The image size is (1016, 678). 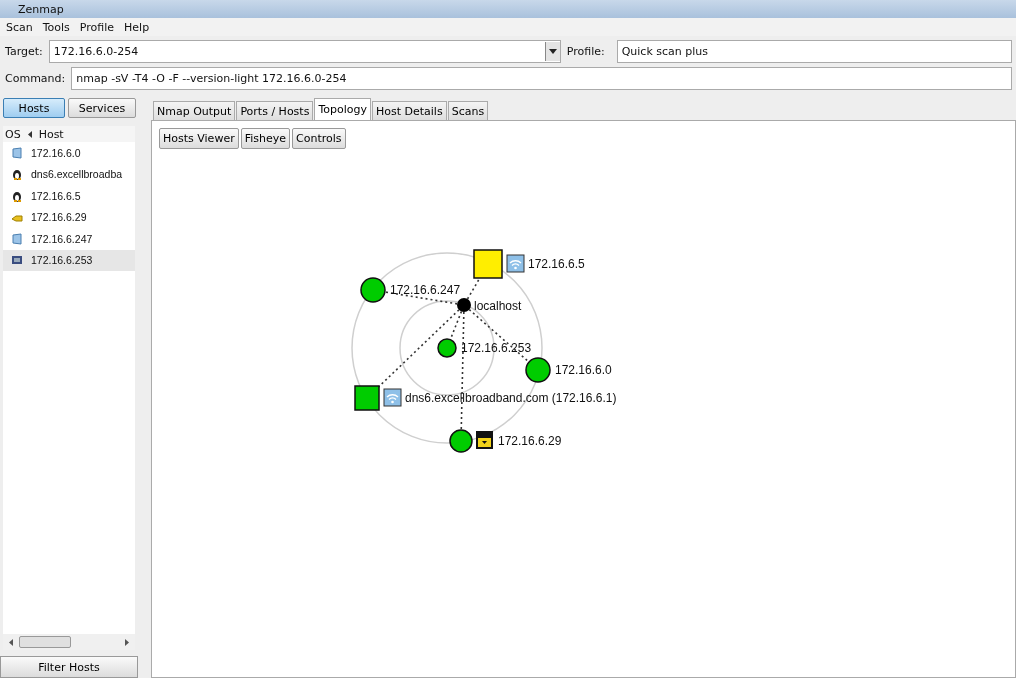 What do you see at coordinates (127, 642) in the screenshot?
I see `scroll-right-icon` at bounding box center [127, 642].